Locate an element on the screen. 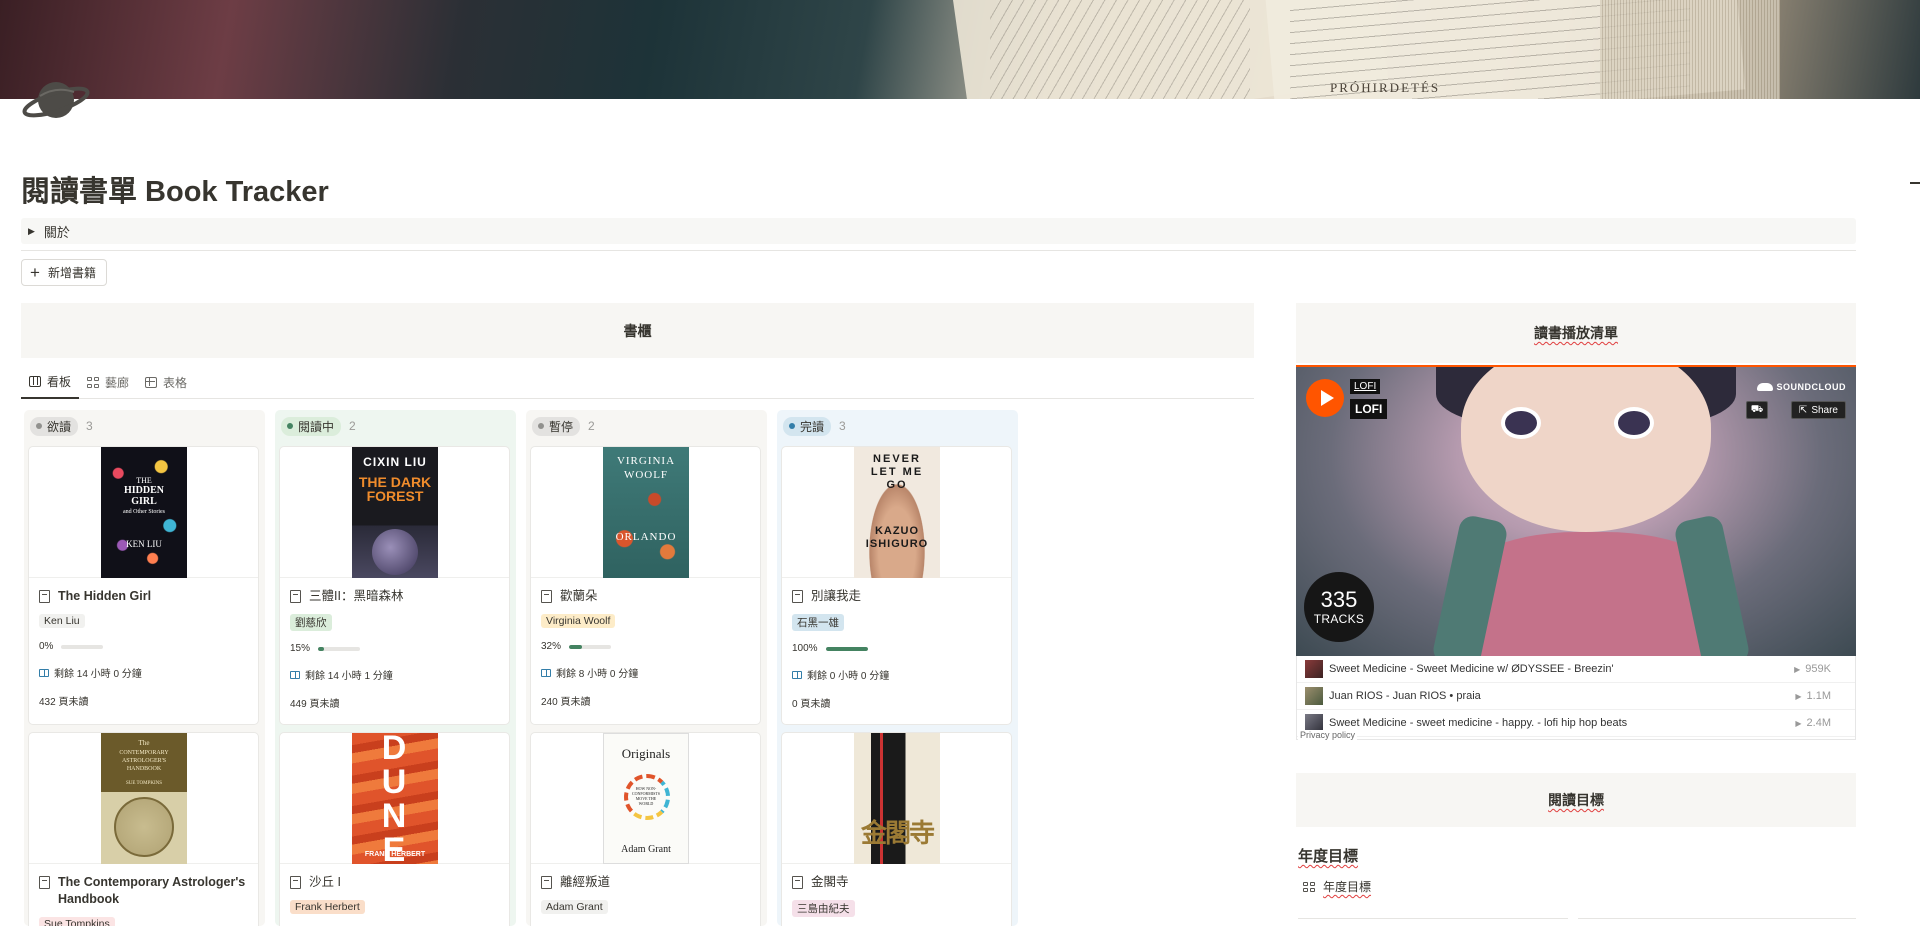 Image resolution: width=1920 pixels, height=926 pixels. share-button: ⇱ Share is located at coordinates (1818, 410).